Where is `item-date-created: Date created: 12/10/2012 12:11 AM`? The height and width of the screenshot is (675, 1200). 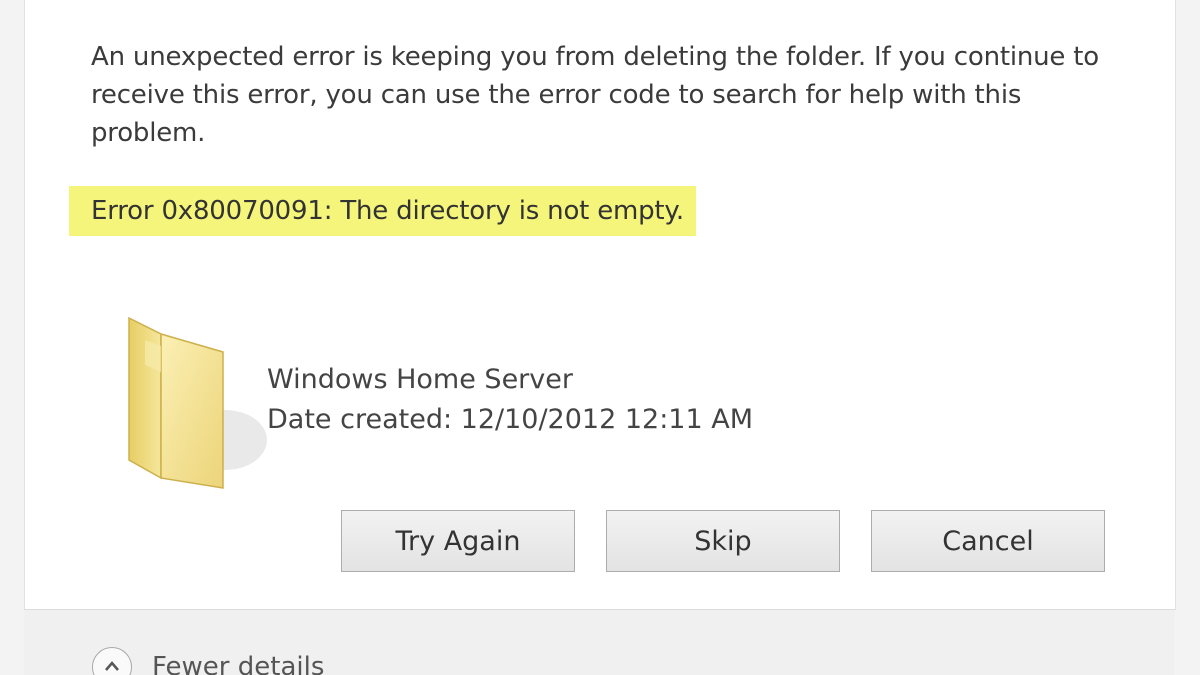 item-date-created: Date created: 12/10/2012 12:11 AM is located at coordinates (510, 419).